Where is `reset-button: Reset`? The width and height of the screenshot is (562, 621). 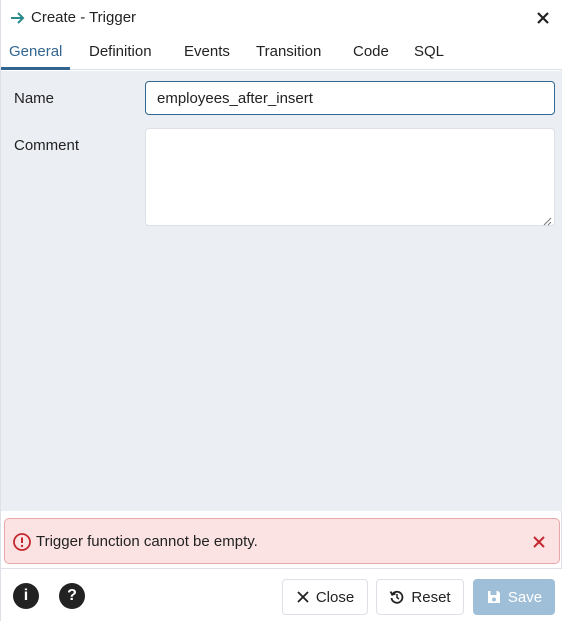
reset-button: Reset is located at coordinates (420, 597).